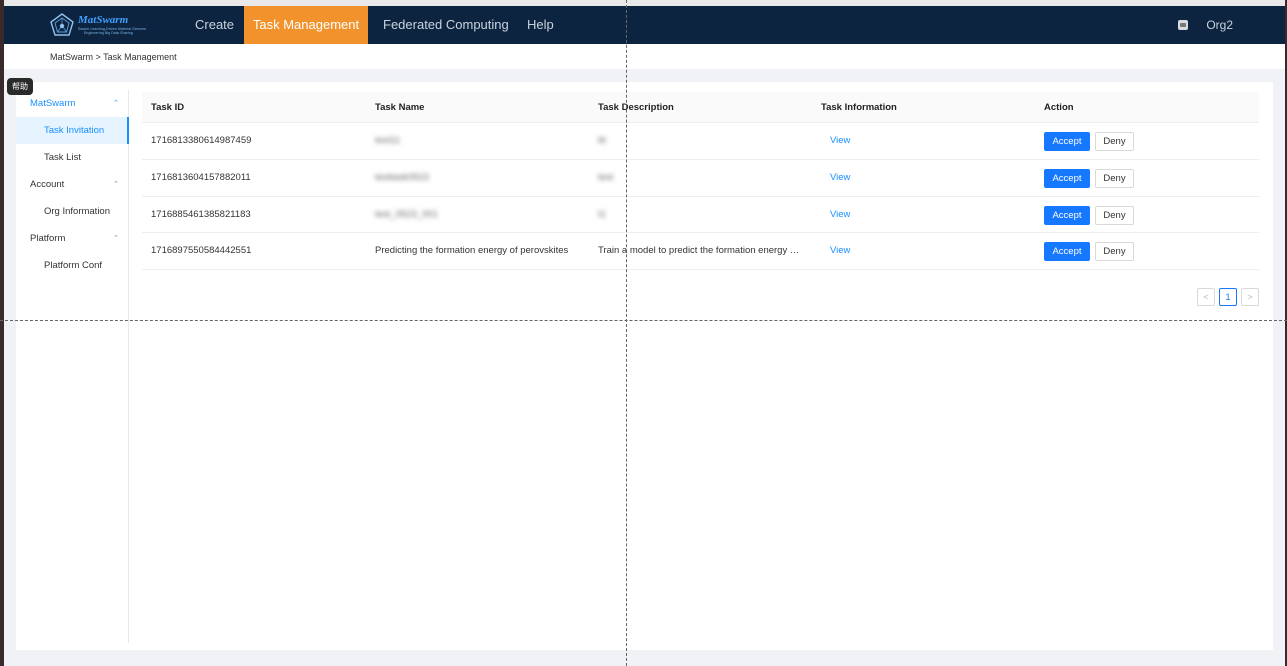  Describe the element at coordinates (644, 56) in the screenshot. I see `breadcrumb-bar: MatSwarm > Task Management` at that location.